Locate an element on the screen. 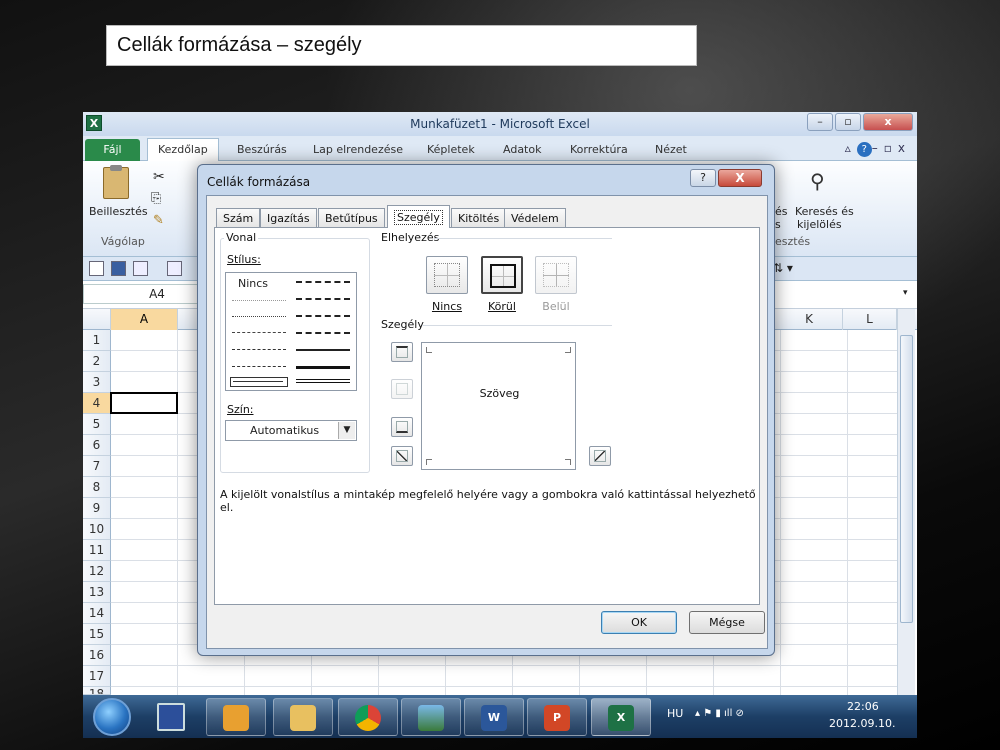 The image size is (1000, 750). tab-kepletek: Képletek is located at coordinates (451, 149).